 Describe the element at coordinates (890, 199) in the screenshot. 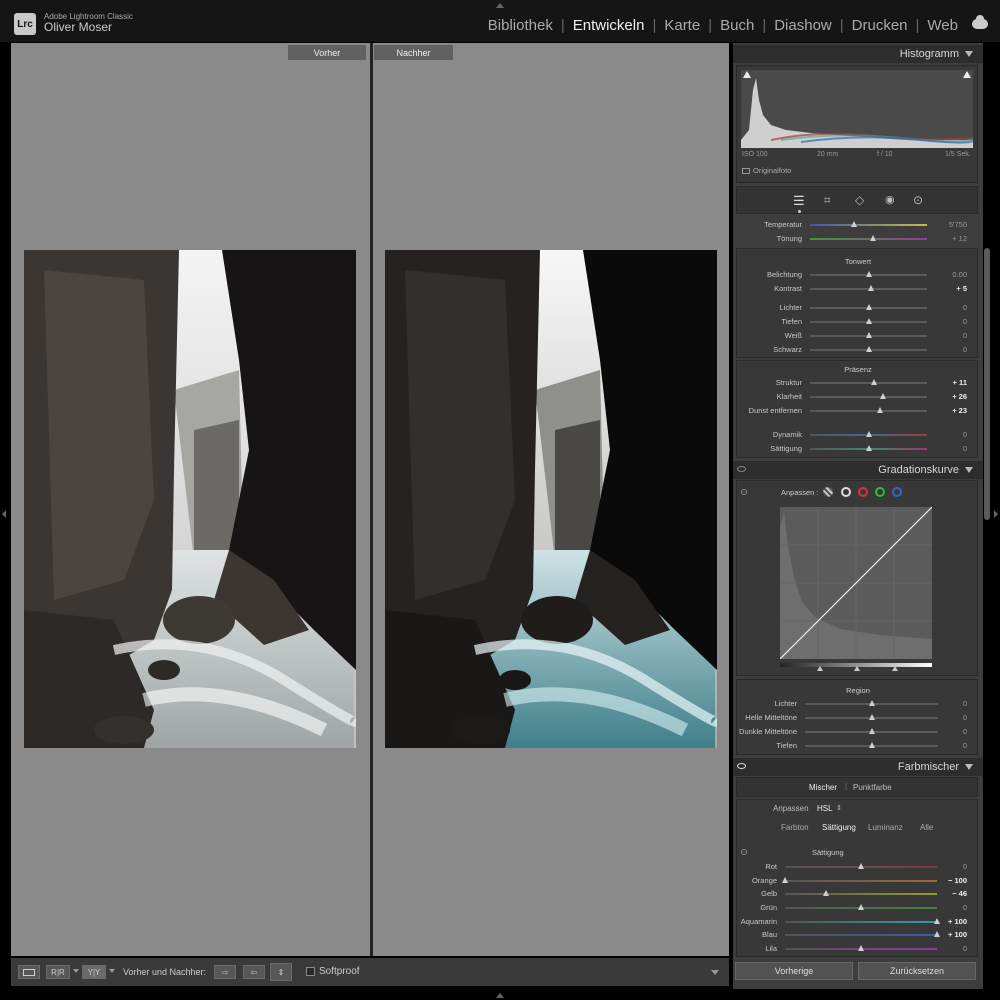

I see `eye-icon: ◉` at that location.